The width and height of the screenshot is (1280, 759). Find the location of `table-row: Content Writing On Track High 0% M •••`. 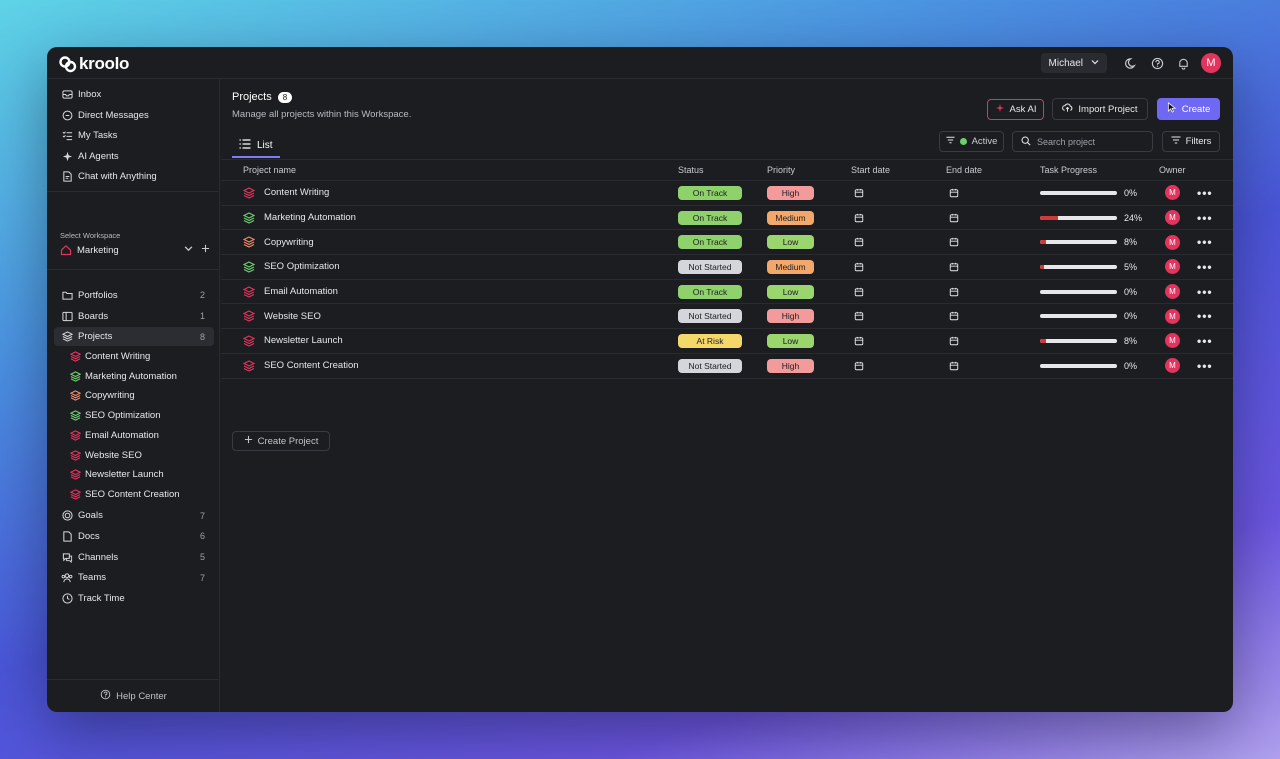

table-row: Content Writing On Track High 0% M ••• is located at coordinates (727, 193).